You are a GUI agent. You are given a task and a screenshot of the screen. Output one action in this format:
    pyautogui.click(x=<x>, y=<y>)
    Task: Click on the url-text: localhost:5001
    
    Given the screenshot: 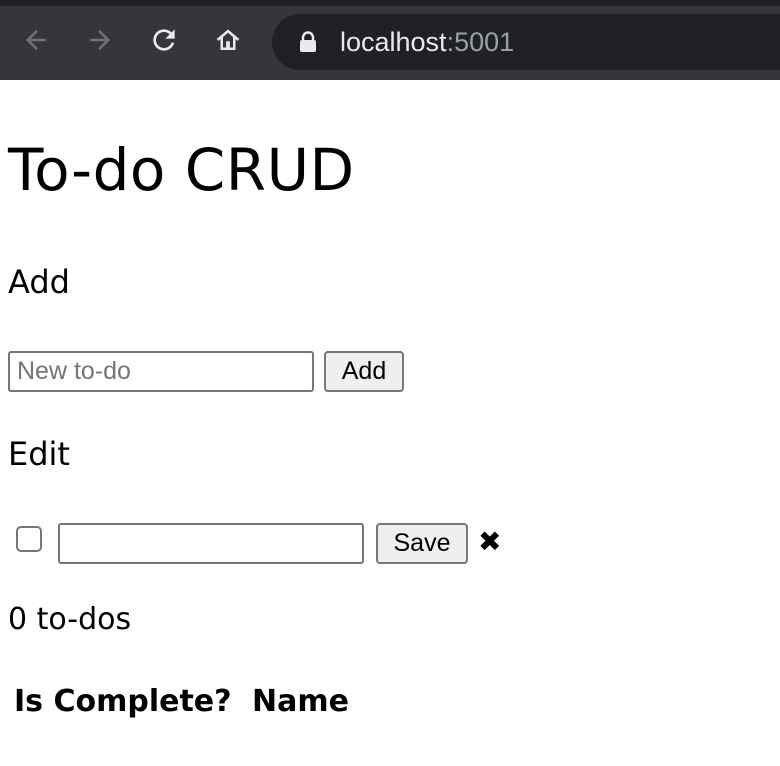 What is the action you would take?
    pyautogui.click(x=427, y=42)
    